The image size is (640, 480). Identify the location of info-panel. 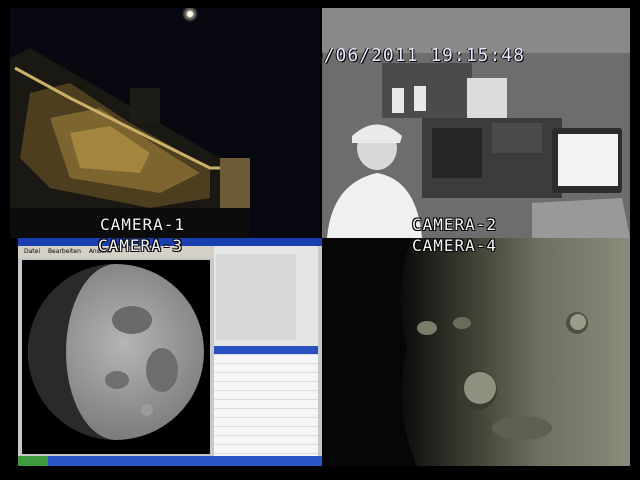
(266, 353).